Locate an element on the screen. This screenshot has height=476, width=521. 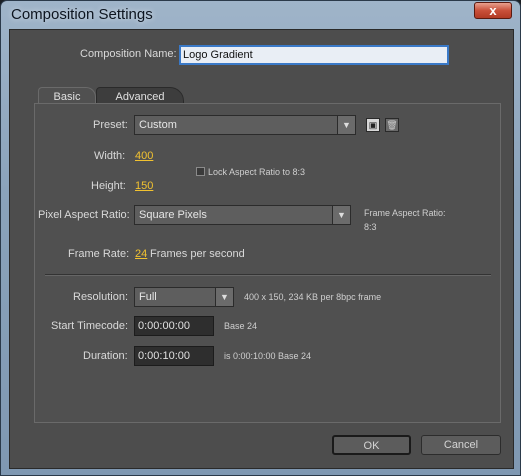
start-timecode-label: Start Timecode: is located at coordinates (90, 326).